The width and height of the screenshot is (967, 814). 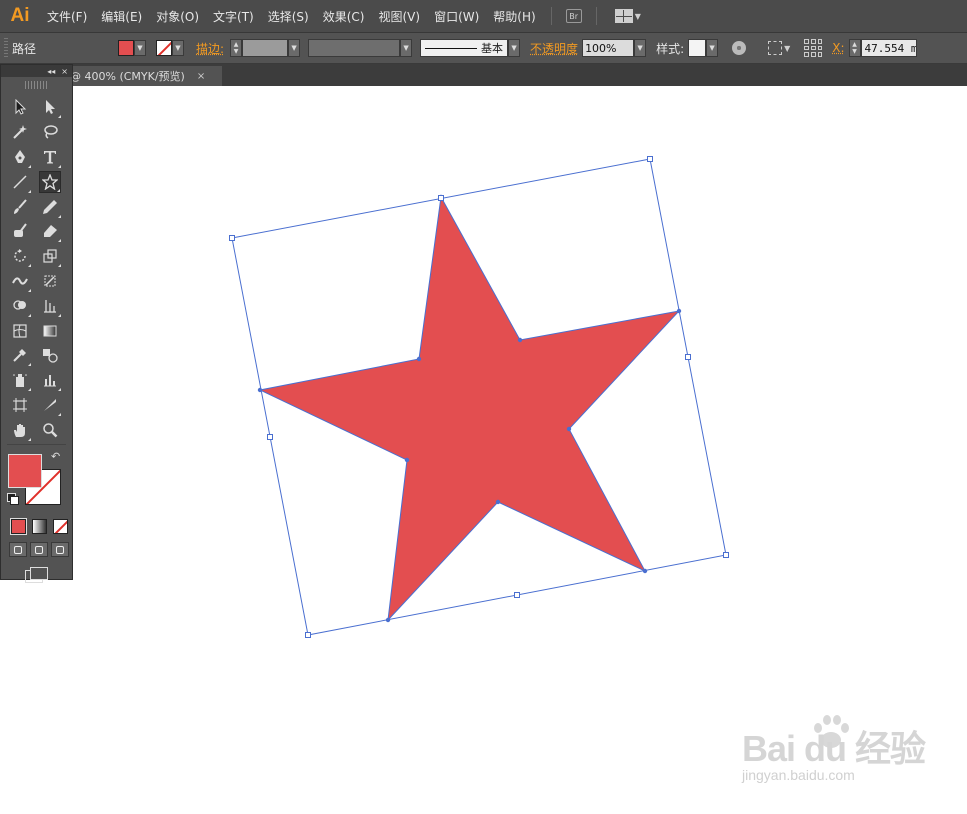 I want to click on pen-tool-icon, so click(x=20, y=157).